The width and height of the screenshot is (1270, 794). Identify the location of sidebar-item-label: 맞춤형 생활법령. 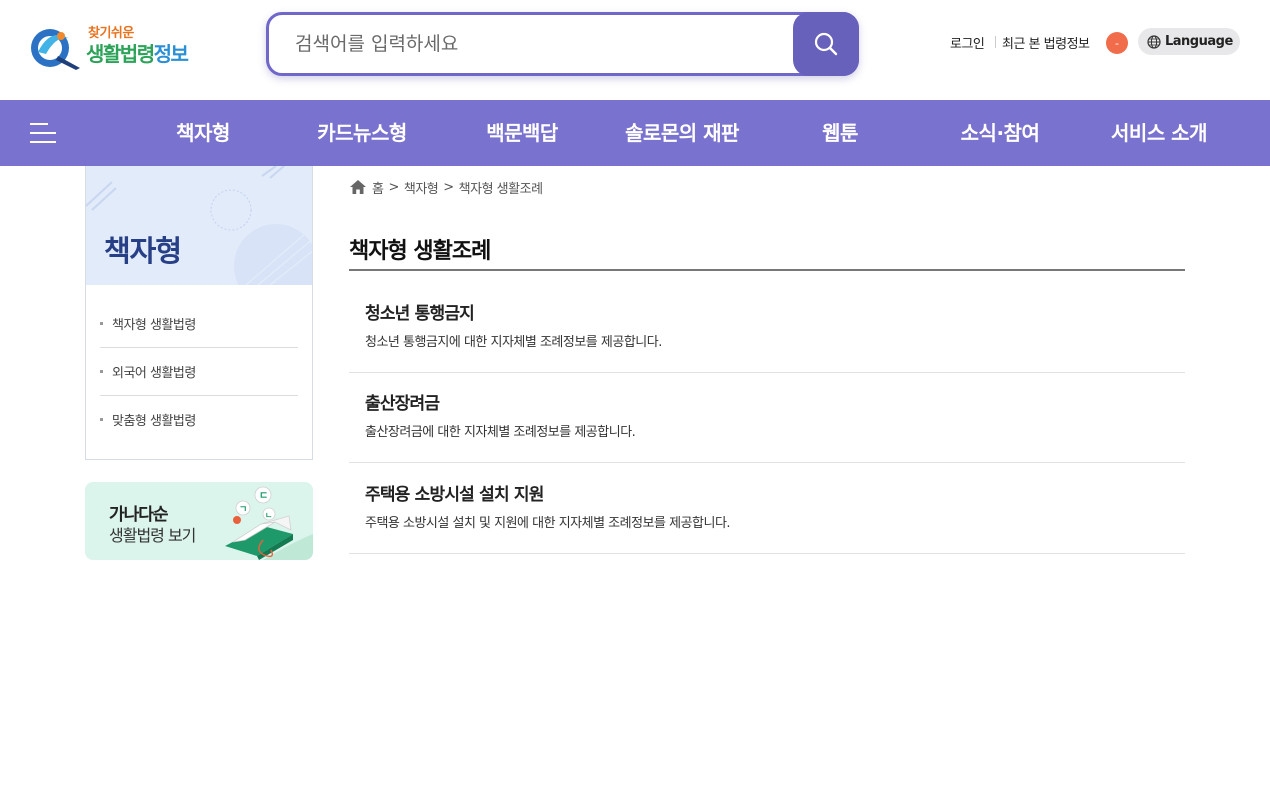
(154, 421).